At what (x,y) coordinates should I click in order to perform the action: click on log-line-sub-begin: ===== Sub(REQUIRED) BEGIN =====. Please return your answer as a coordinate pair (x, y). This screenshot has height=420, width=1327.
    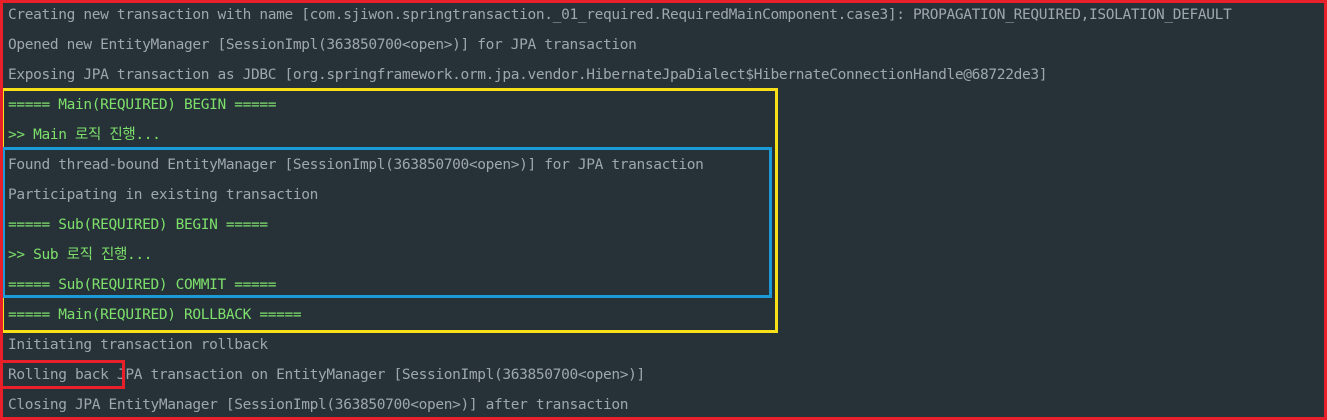
    Looking at the image, I should click on (138, 225).